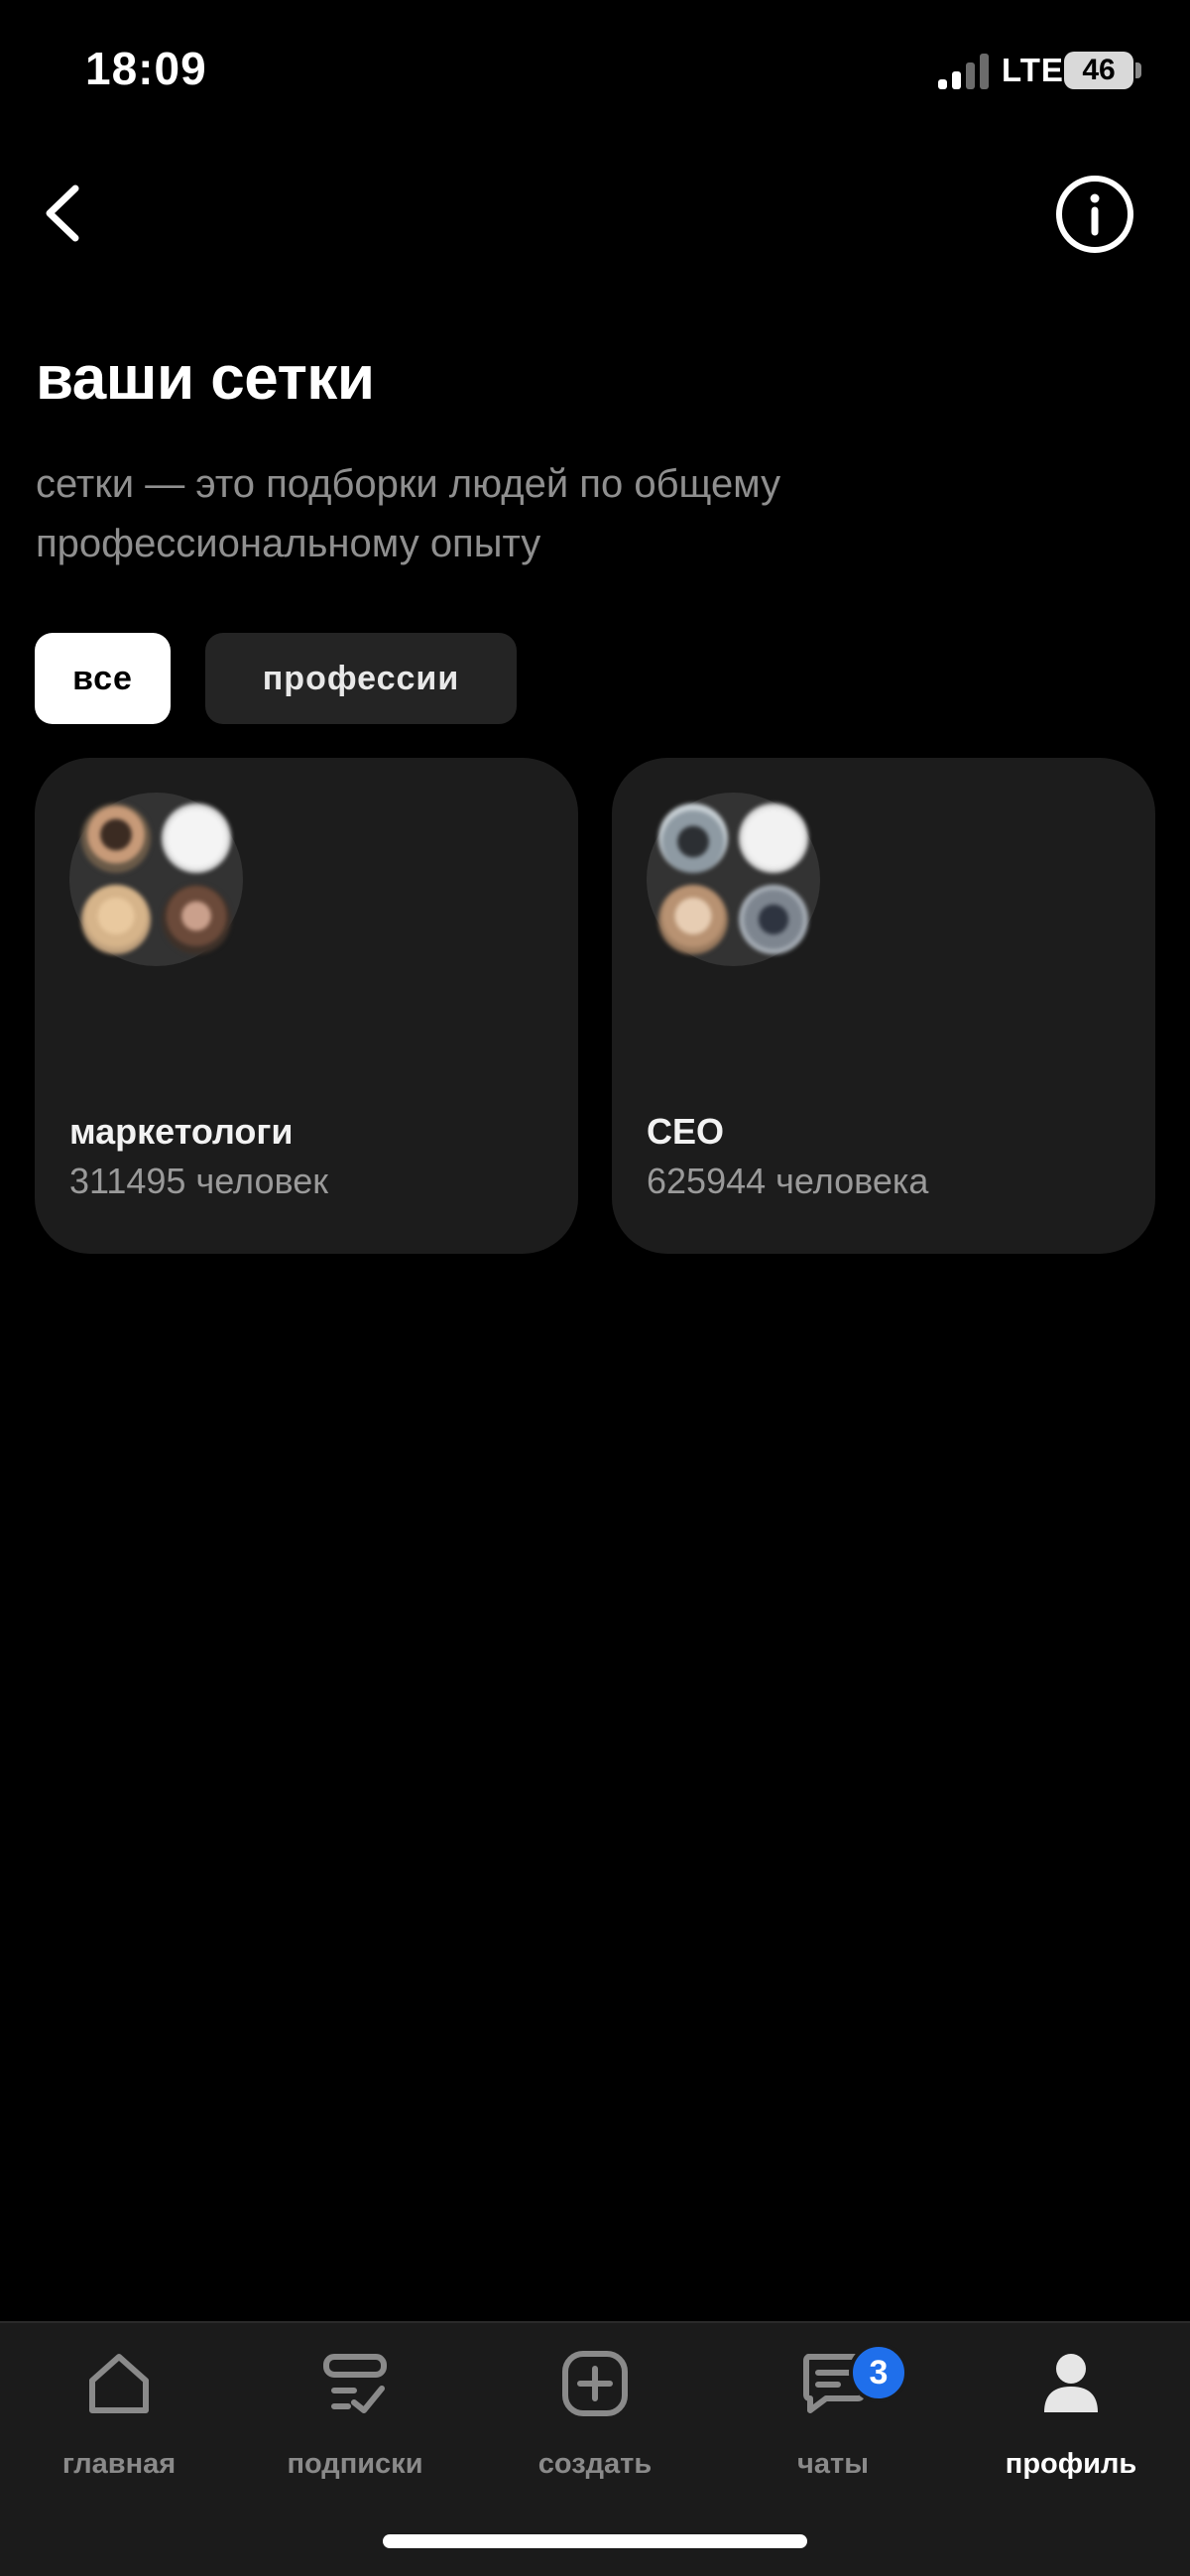 This screenshot has height=2576, width=1190. Describe the element at coordinates (1138, 70) in the screenshot. I see `battery-tip` at that location.